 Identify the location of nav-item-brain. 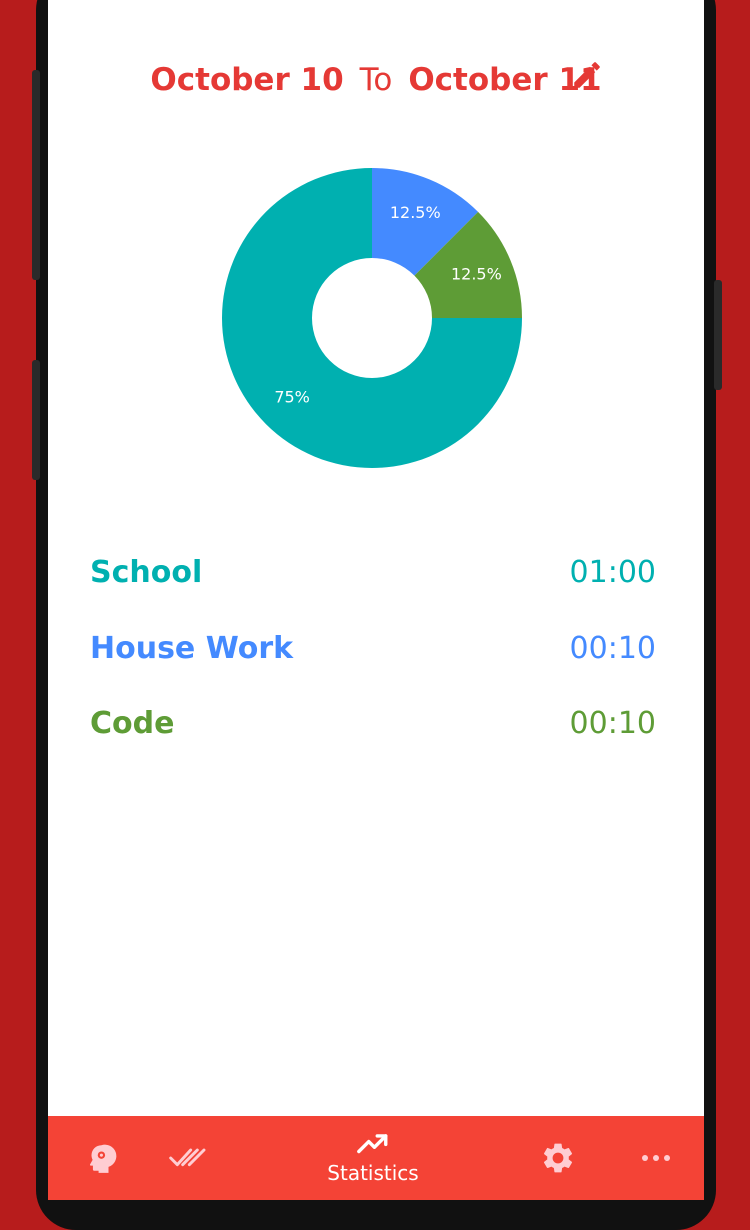
(100, 1158).